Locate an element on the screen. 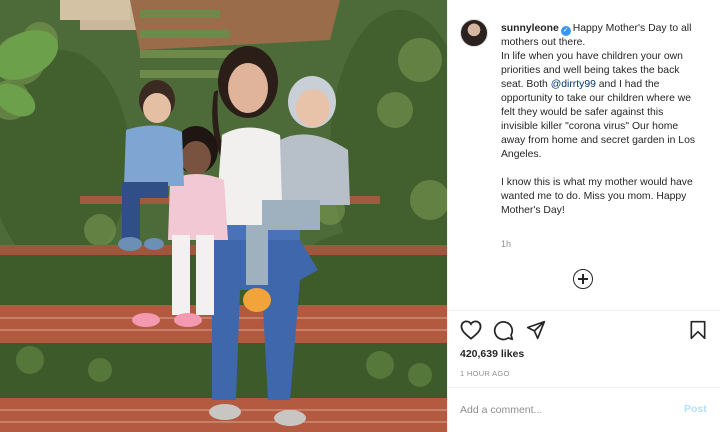 The height and width of the screenshot is (432, 720). share-icon is located at coordinates (536, 330).